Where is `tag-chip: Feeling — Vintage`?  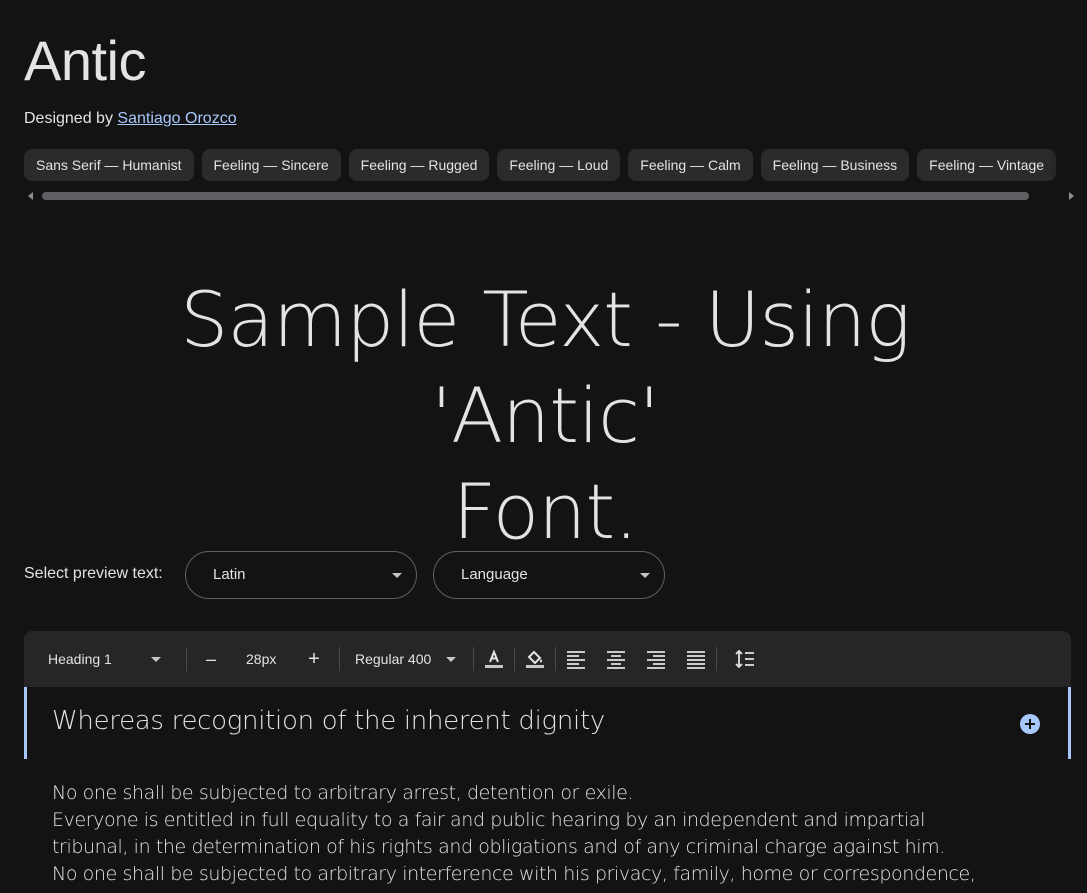 tag-chip: Feeling — Vintage is located at coordinates (987, 165).